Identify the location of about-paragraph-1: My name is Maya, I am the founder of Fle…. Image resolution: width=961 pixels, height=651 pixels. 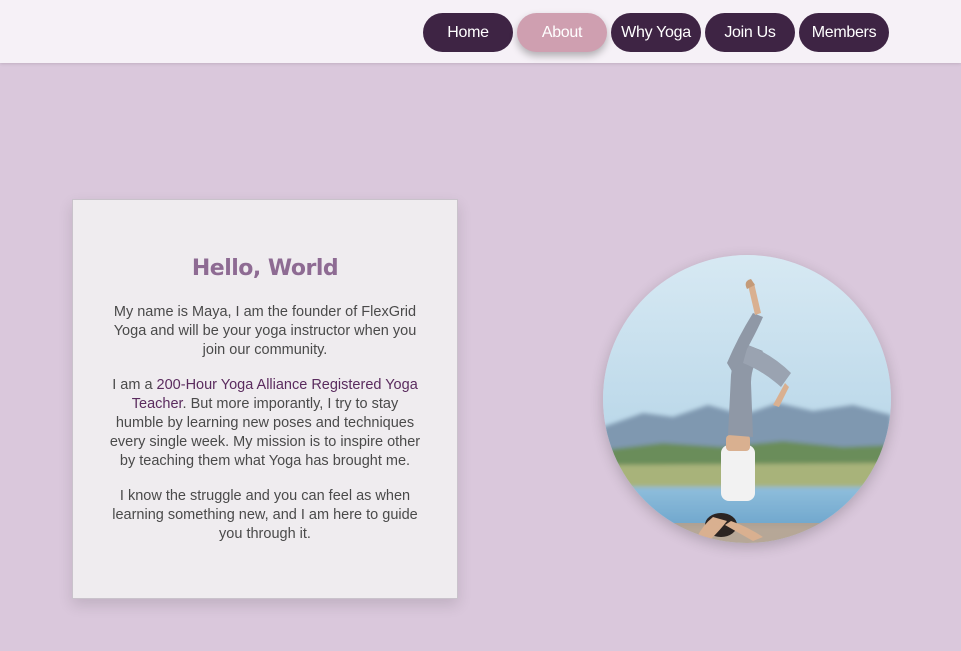
(265, 331).